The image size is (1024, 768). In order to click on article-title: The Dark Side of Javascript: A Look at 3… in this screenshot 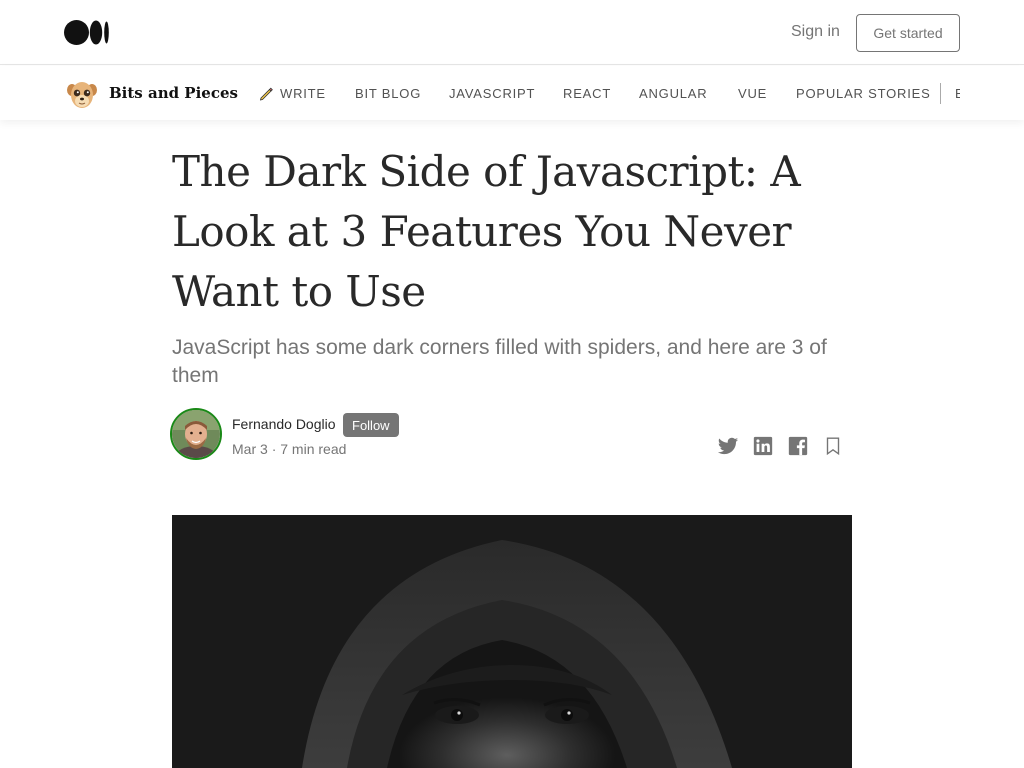, I will do `click(486, 231)`.